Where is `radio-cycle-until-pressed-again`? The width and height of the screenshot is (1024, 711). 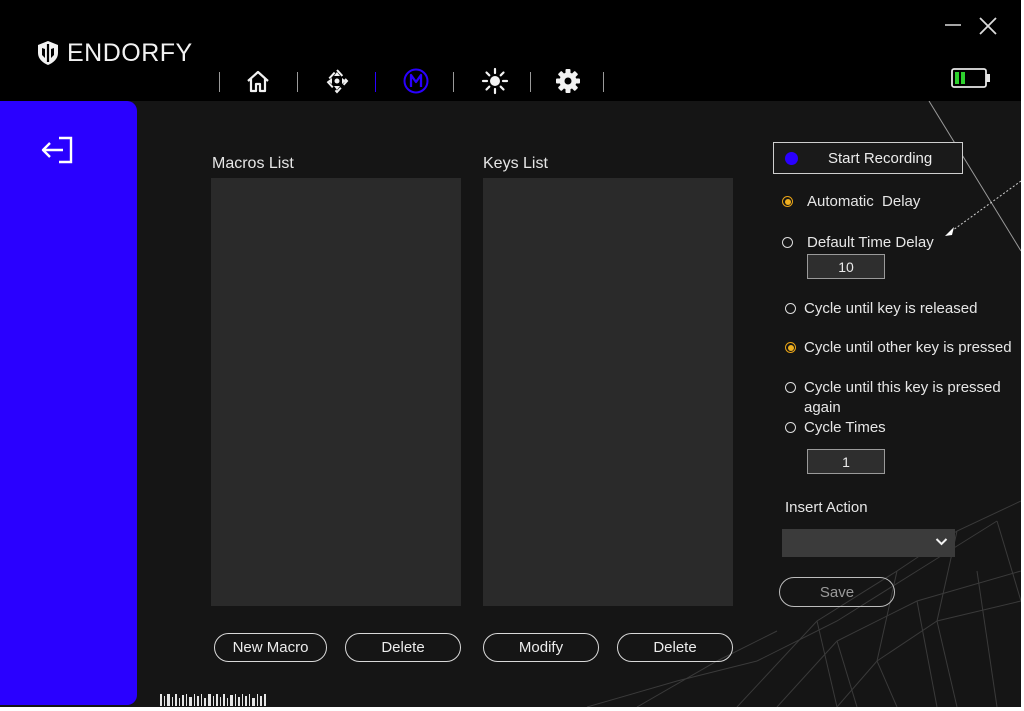
radio-cycle-until-pressed-again is located at coordinates (790, 387).